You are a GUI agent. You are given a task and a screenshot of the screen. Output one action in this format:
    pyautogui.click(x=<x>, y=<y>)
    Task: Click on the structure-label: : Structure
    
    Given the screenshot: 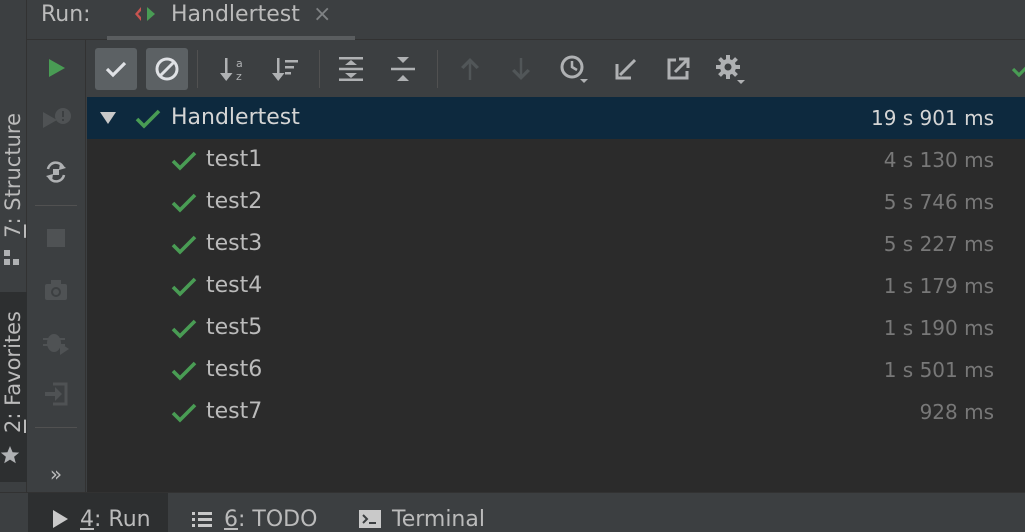 What is the action you would take?
    pyautogui.click(x=13, y=168)
    